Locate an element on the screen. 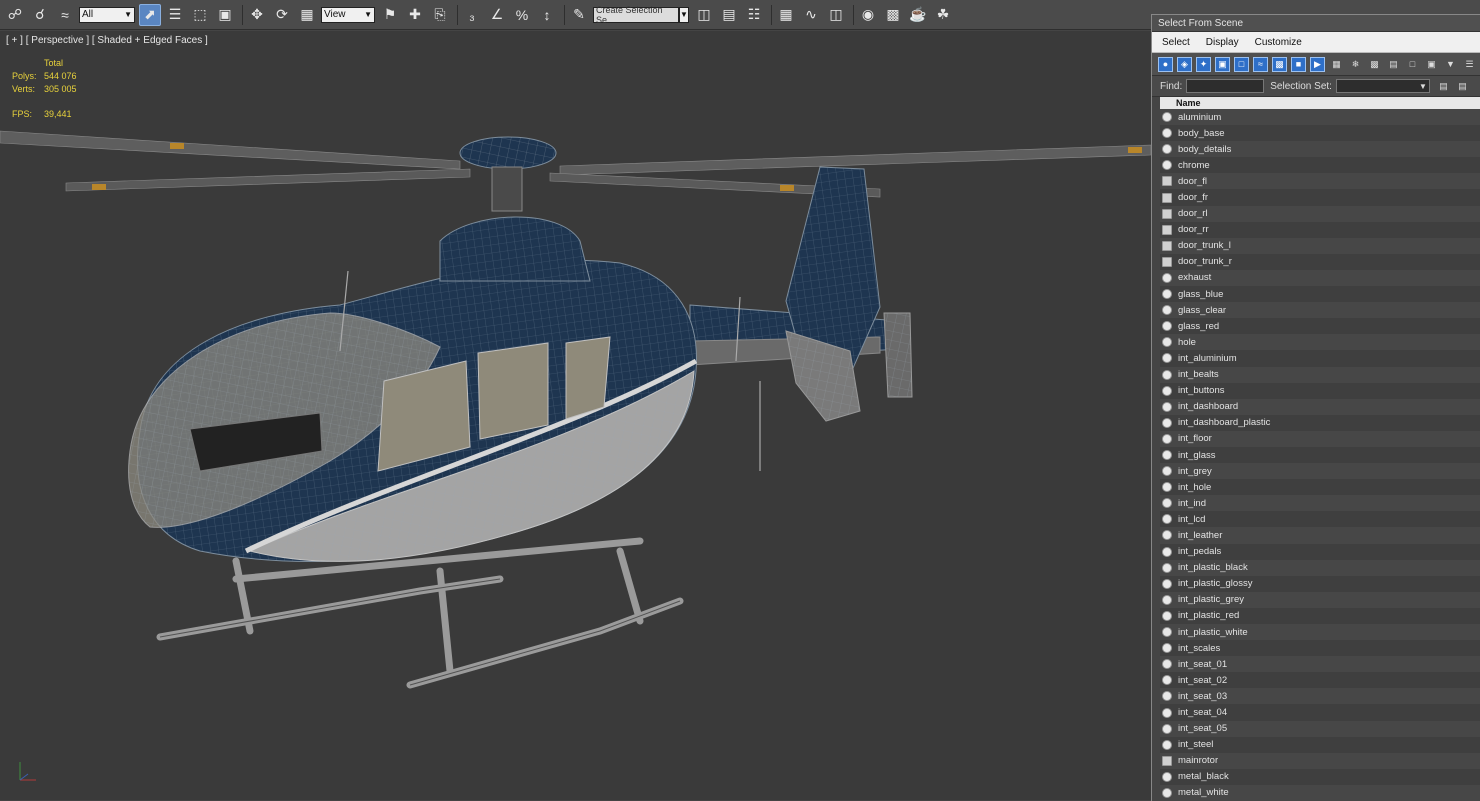 This screenshot has width=1480, height=801. display-helpers-icon: □ is located at coordinates (1241, 64).